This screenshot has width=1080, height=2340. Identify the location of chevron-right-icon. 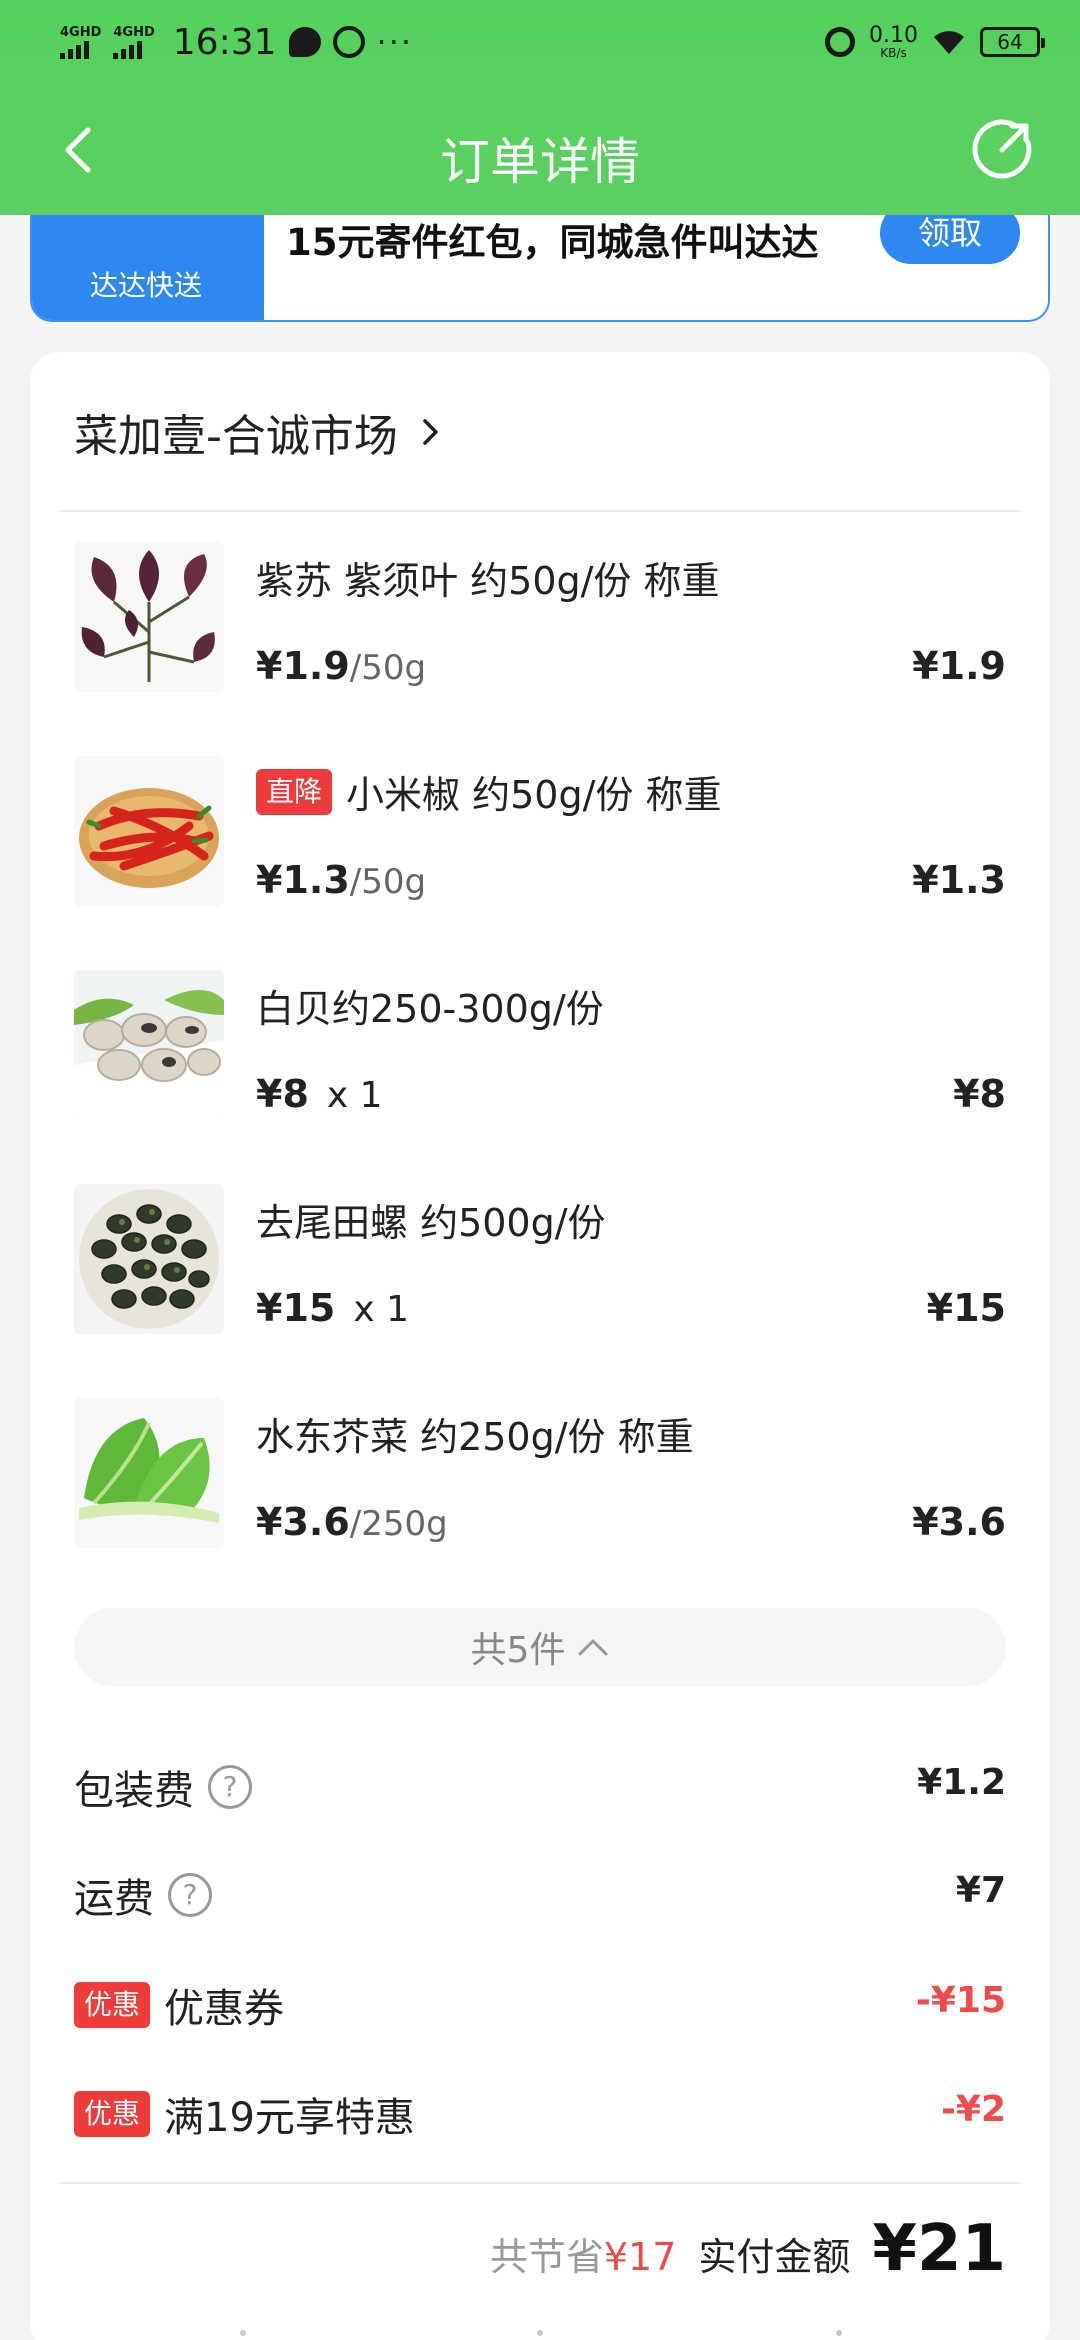
(430, 432).